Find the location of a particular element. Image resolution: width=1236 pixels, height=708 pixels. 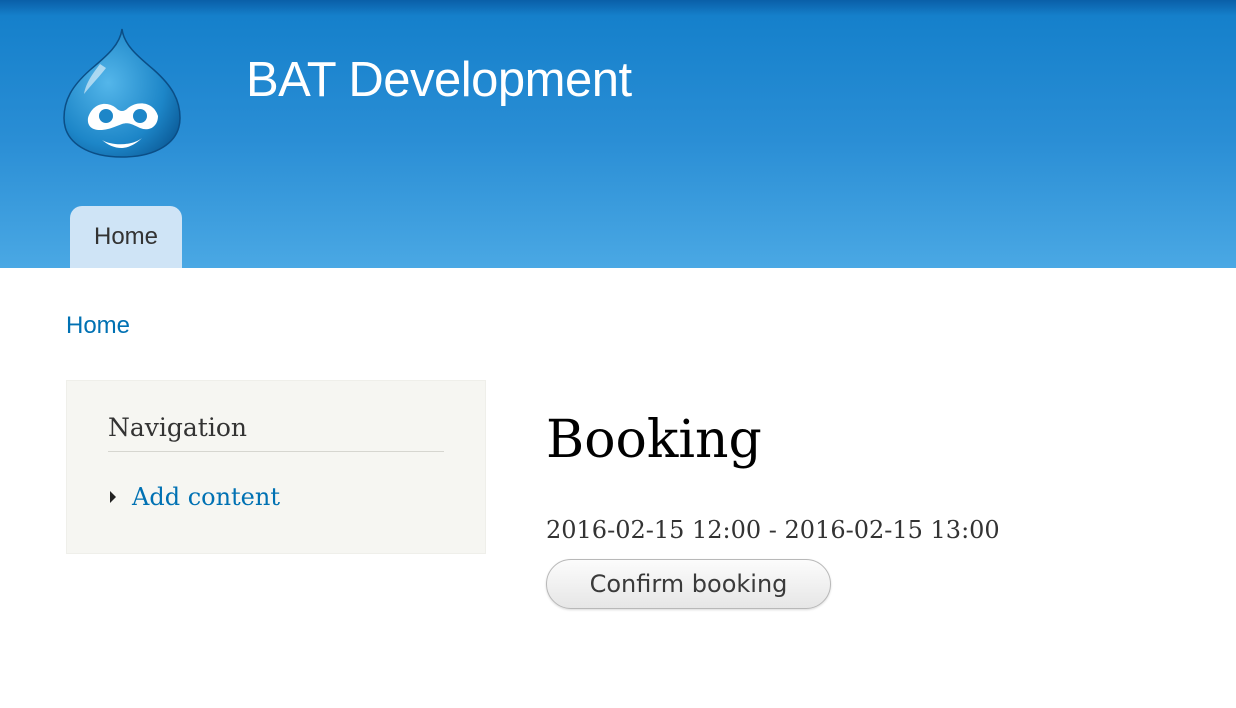

sidebar-item-add-content: Add content is located at coordinates (195, 497).